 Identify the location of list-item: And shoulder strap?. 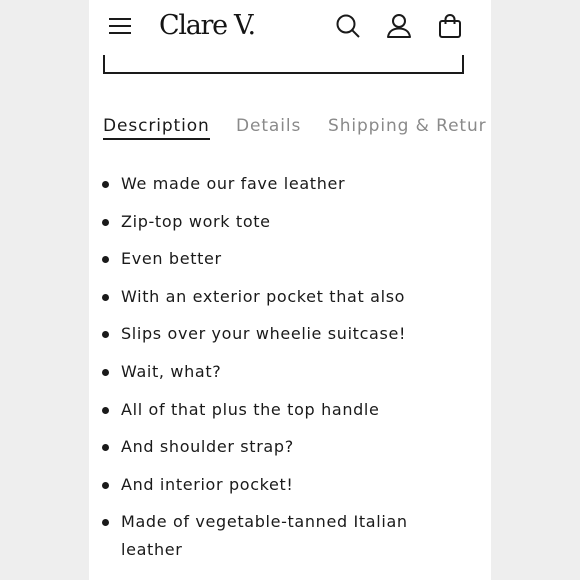
(255, 447).